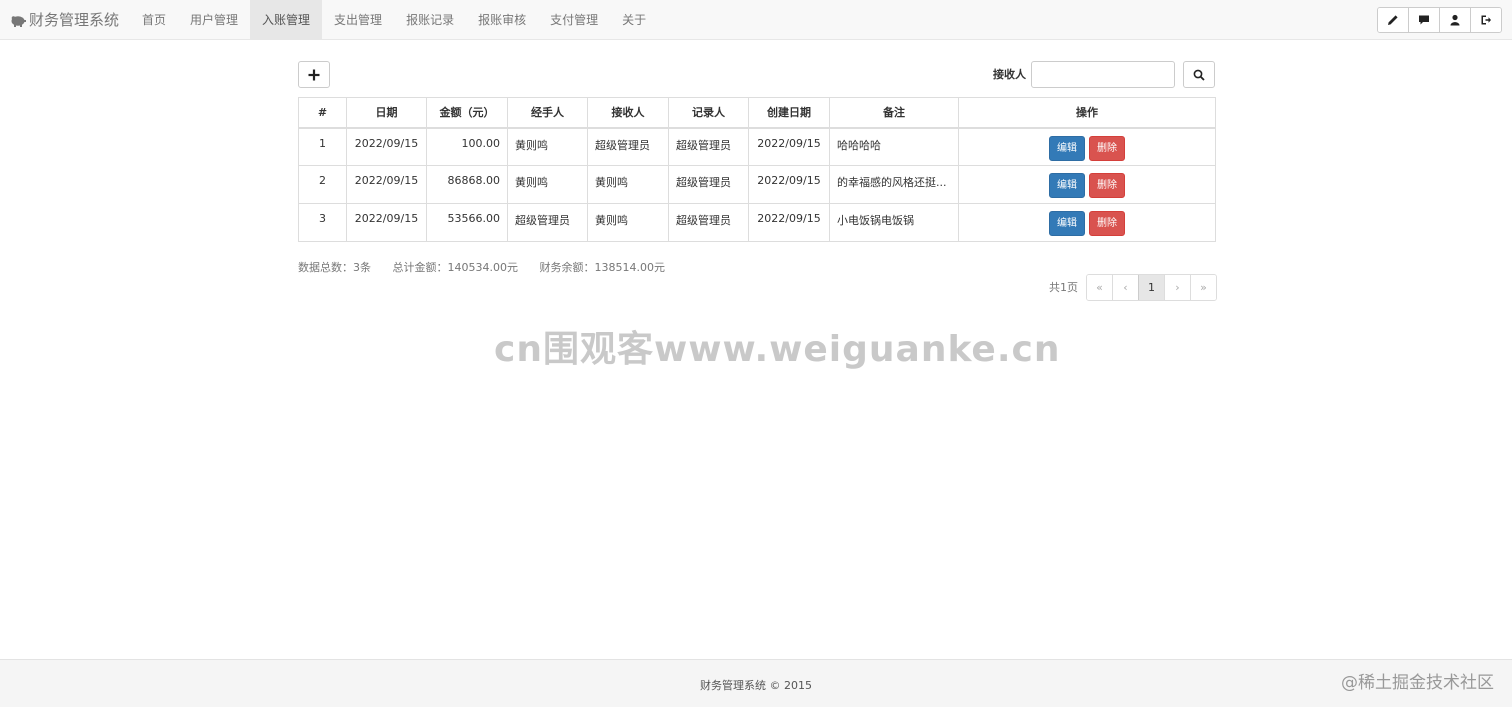  Describe the element at coordinates (430, 20) in the screenshot. I see `nav-item-4: 报账记录` at that location.